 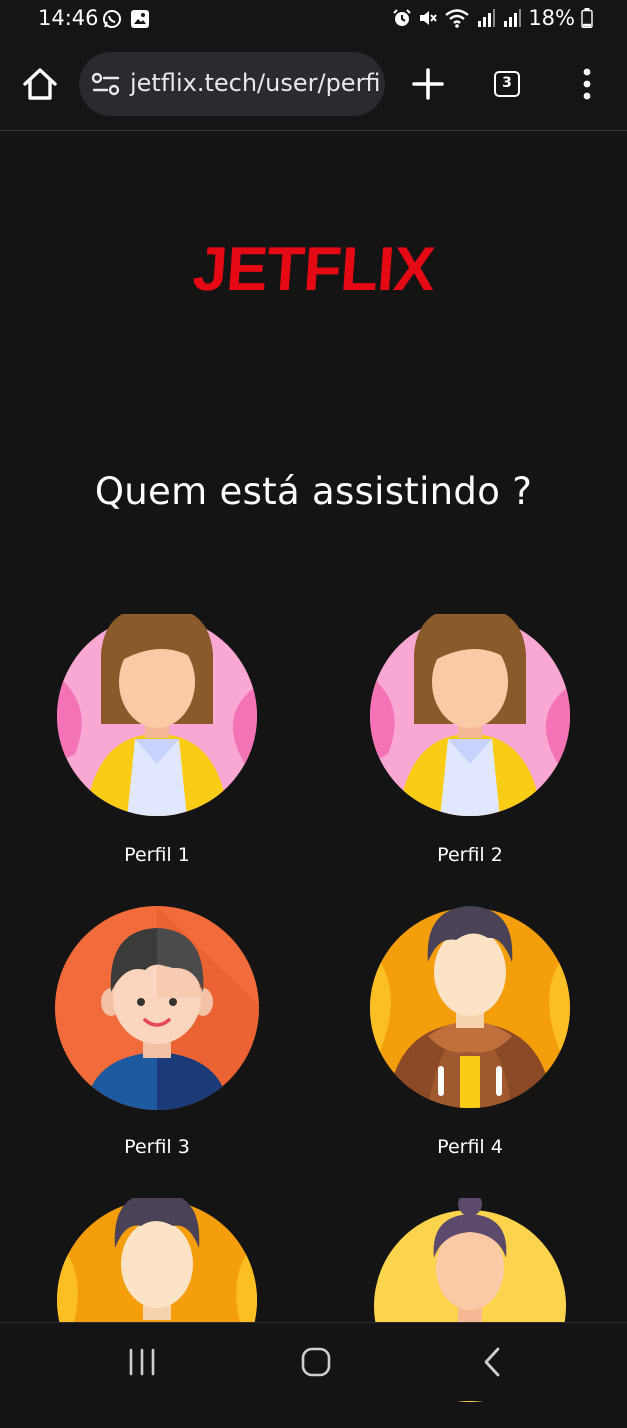 I want to click on home-circle-icon, so click(x=316, y=1362).